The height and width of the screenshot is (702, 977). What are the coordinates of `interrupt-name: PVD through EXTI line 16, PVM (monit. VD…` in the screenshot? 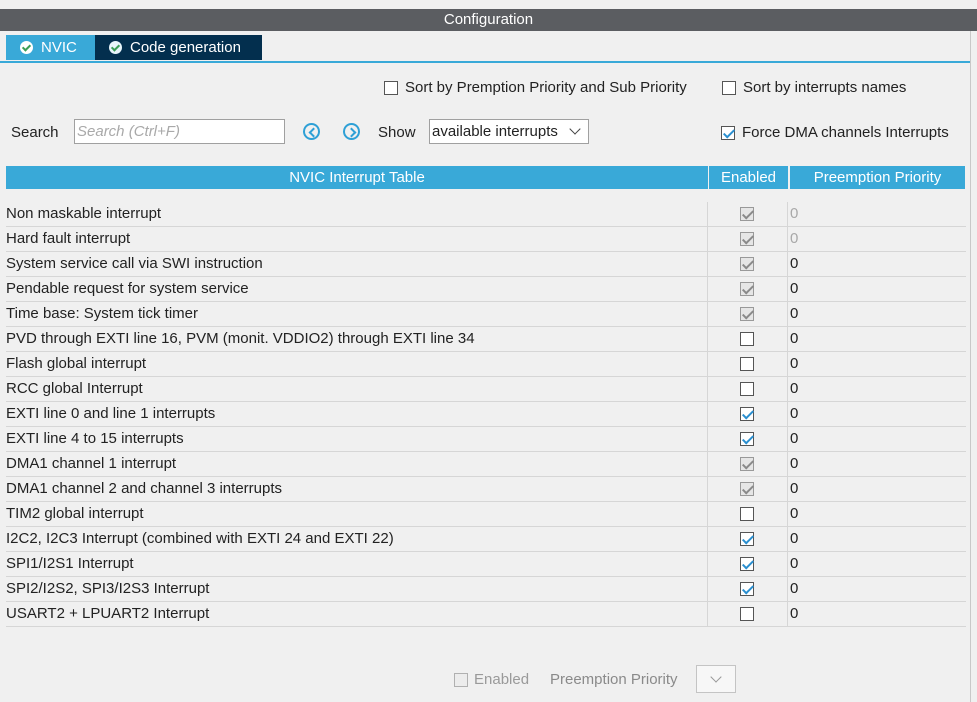 It's located at (240, 338).